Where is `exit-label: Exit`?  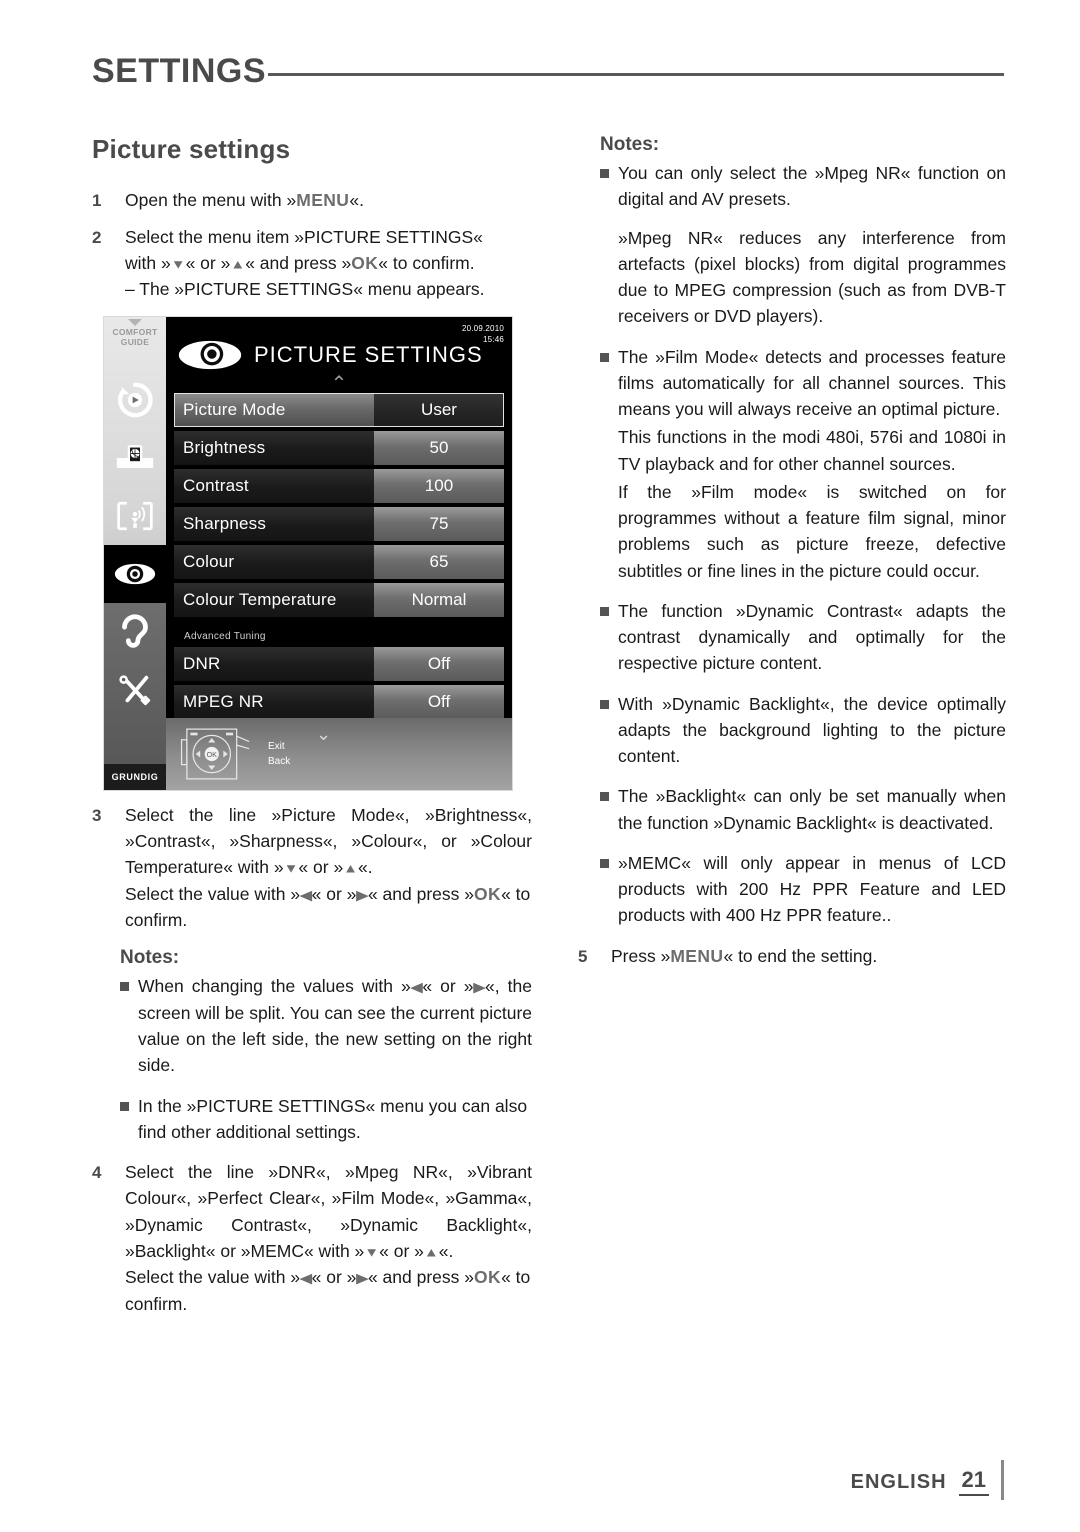 exit-label: Exit is located at coordinates (276, 746).